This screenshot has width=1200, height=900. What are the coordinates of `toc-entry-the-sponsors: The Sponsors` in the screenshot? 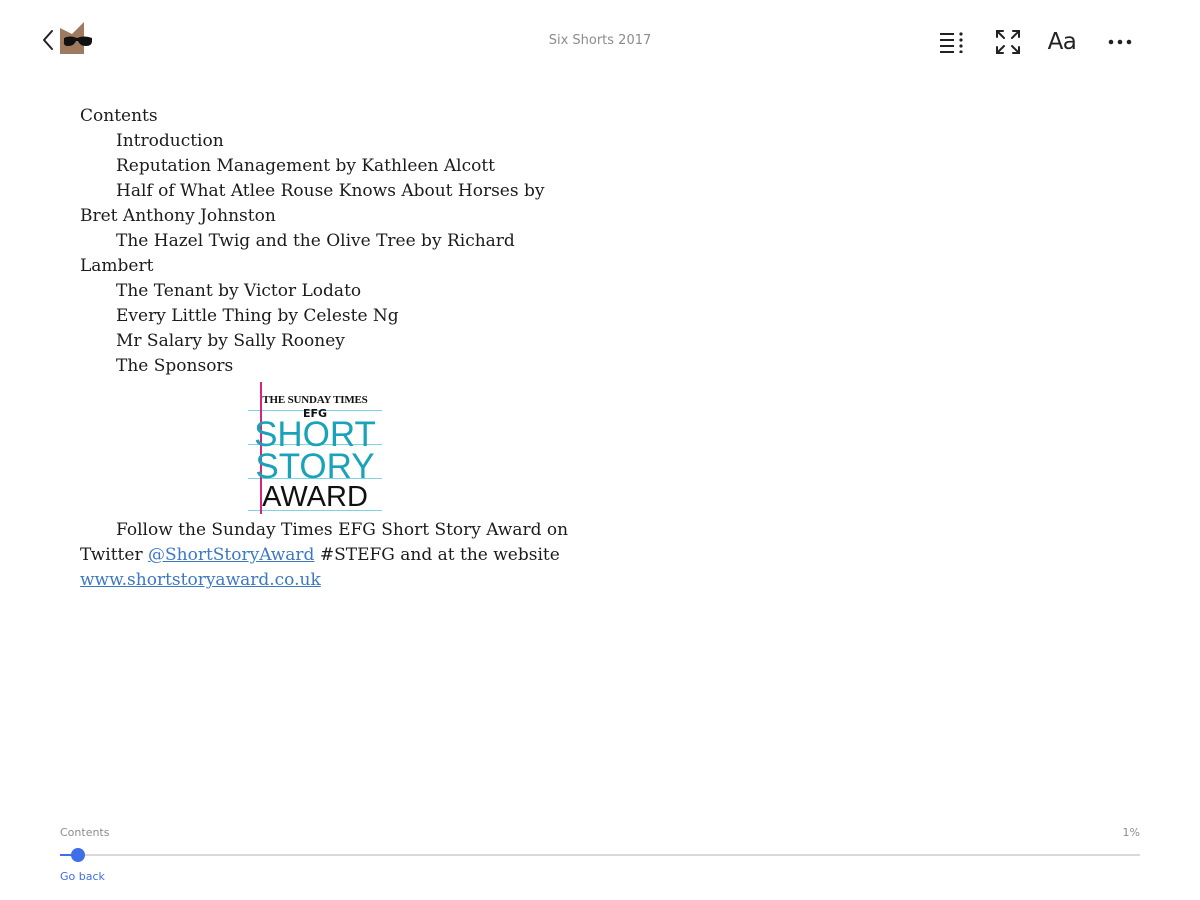 It's located at (325, 366).